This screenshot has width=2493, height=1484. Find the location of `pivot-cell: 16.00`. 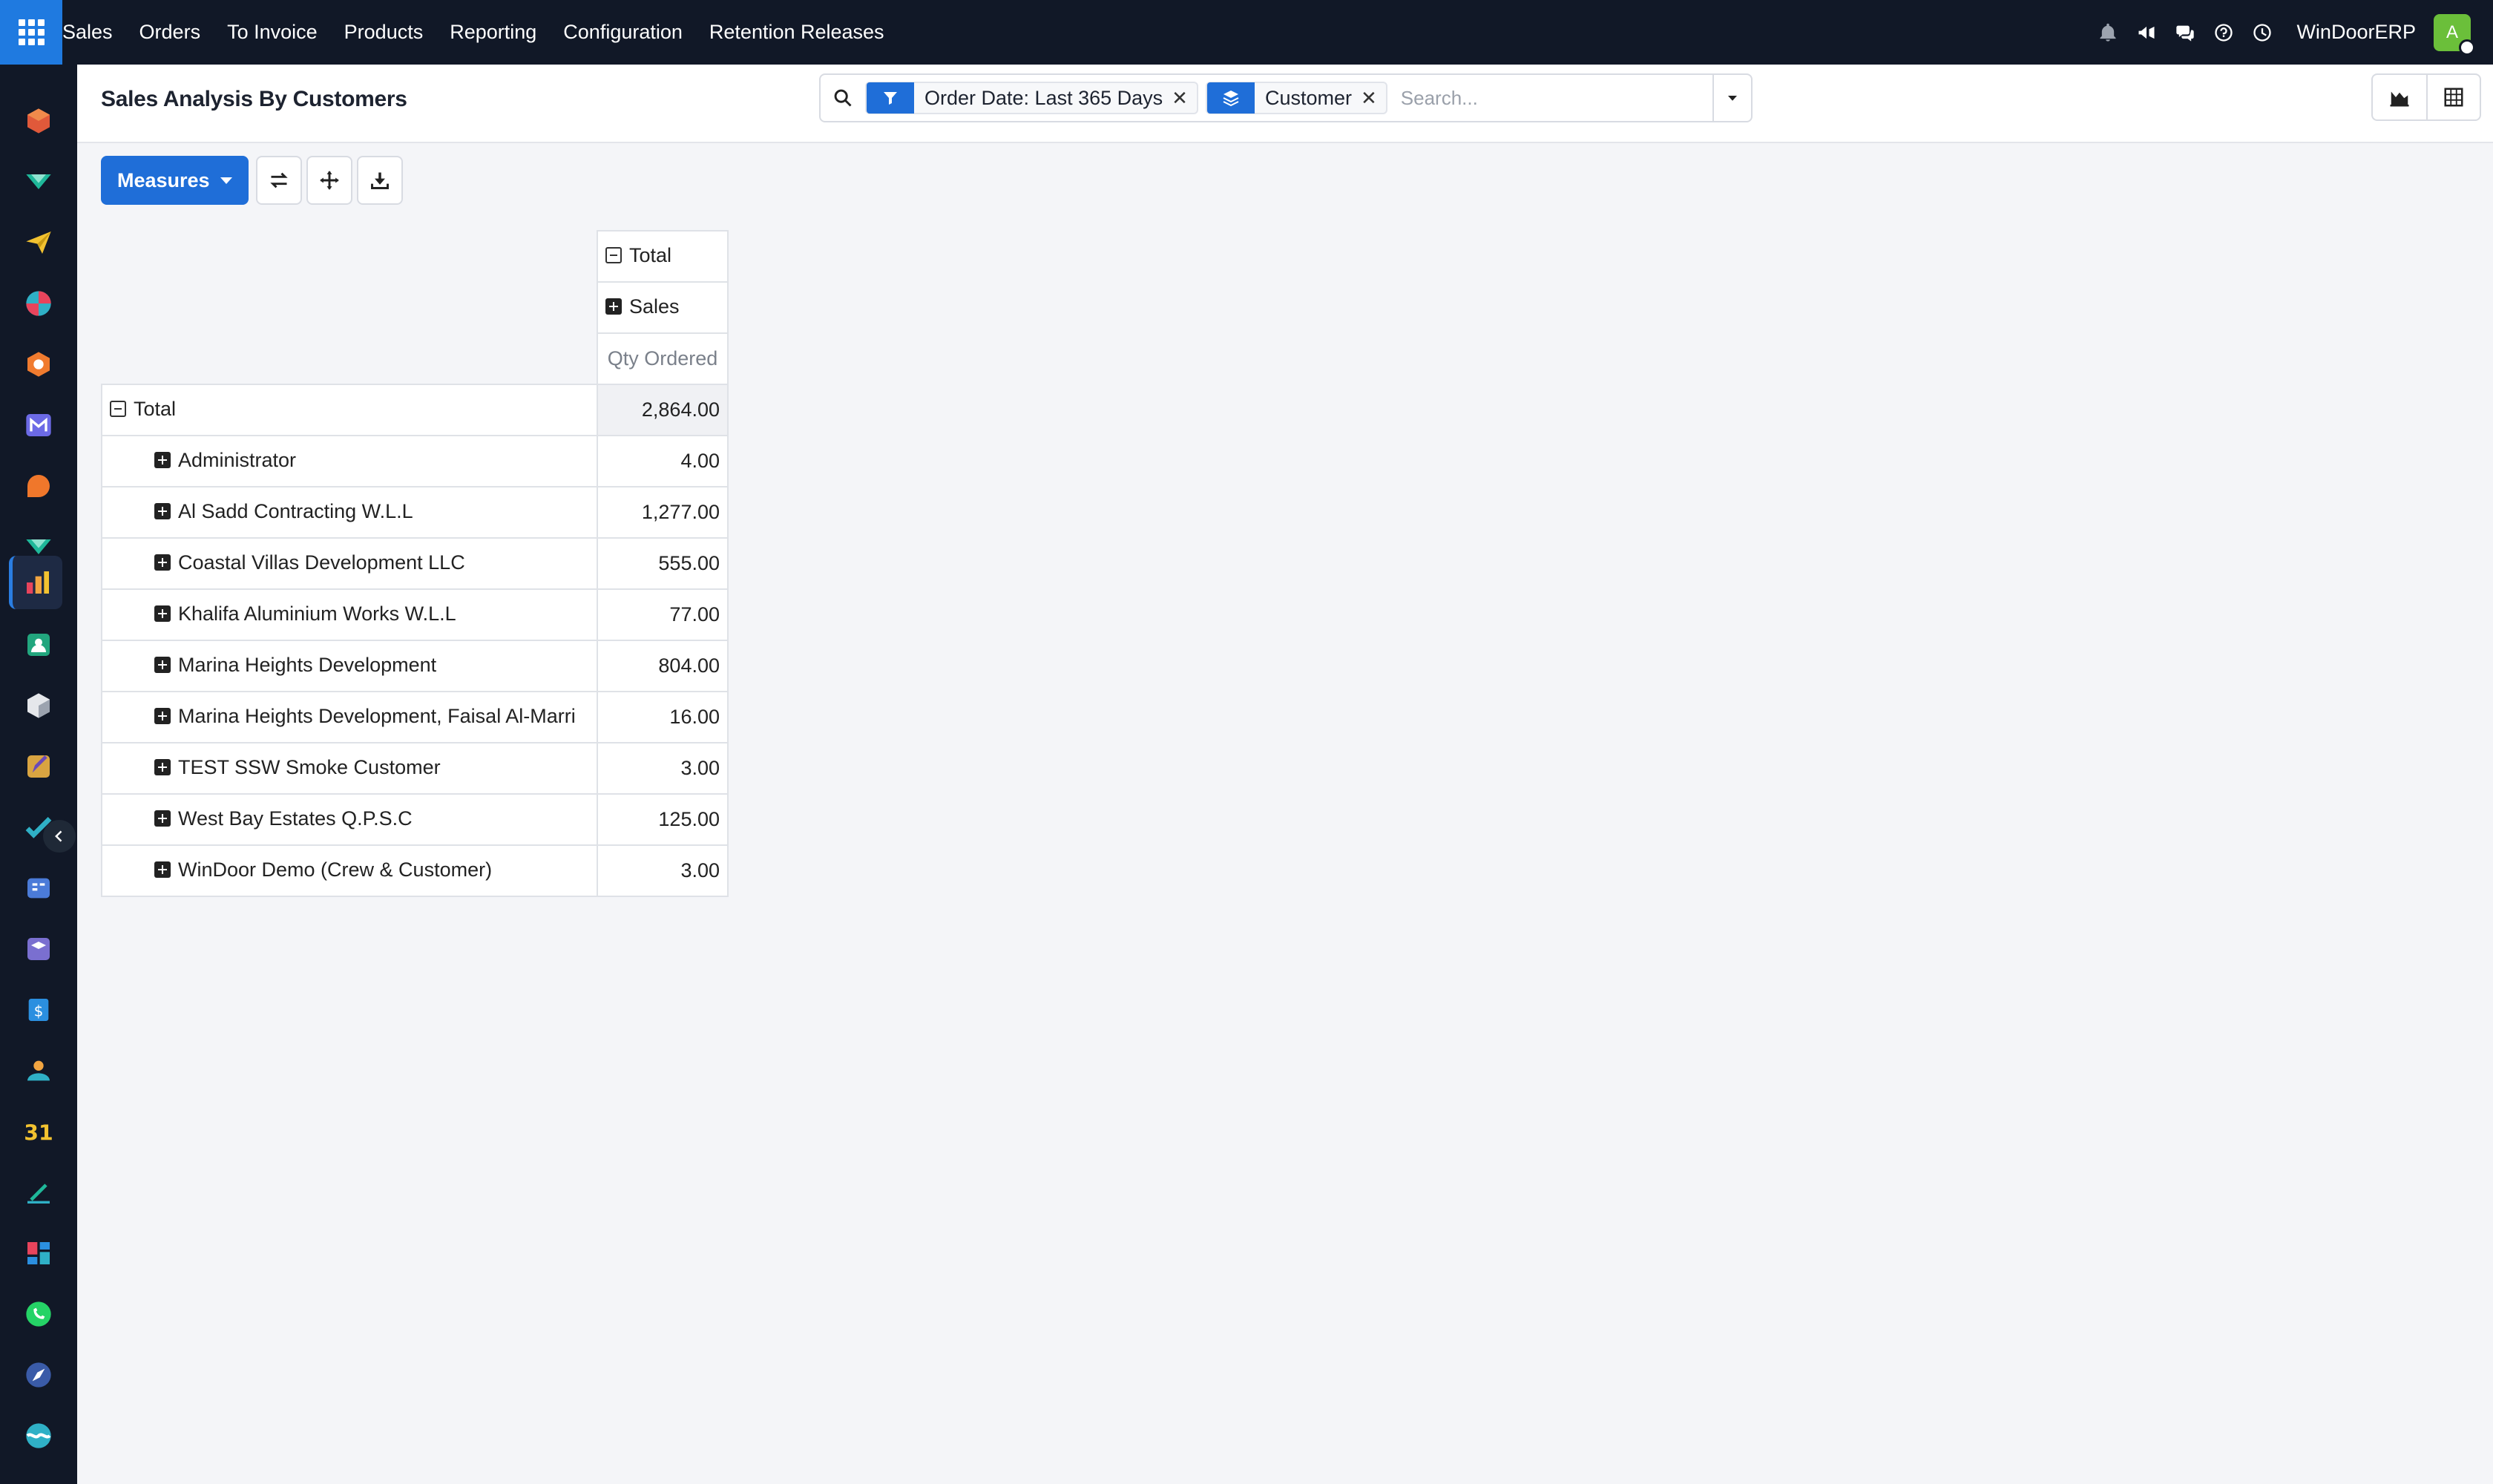

pivot-cell: 16.00 is located at coordinates (663, 717).